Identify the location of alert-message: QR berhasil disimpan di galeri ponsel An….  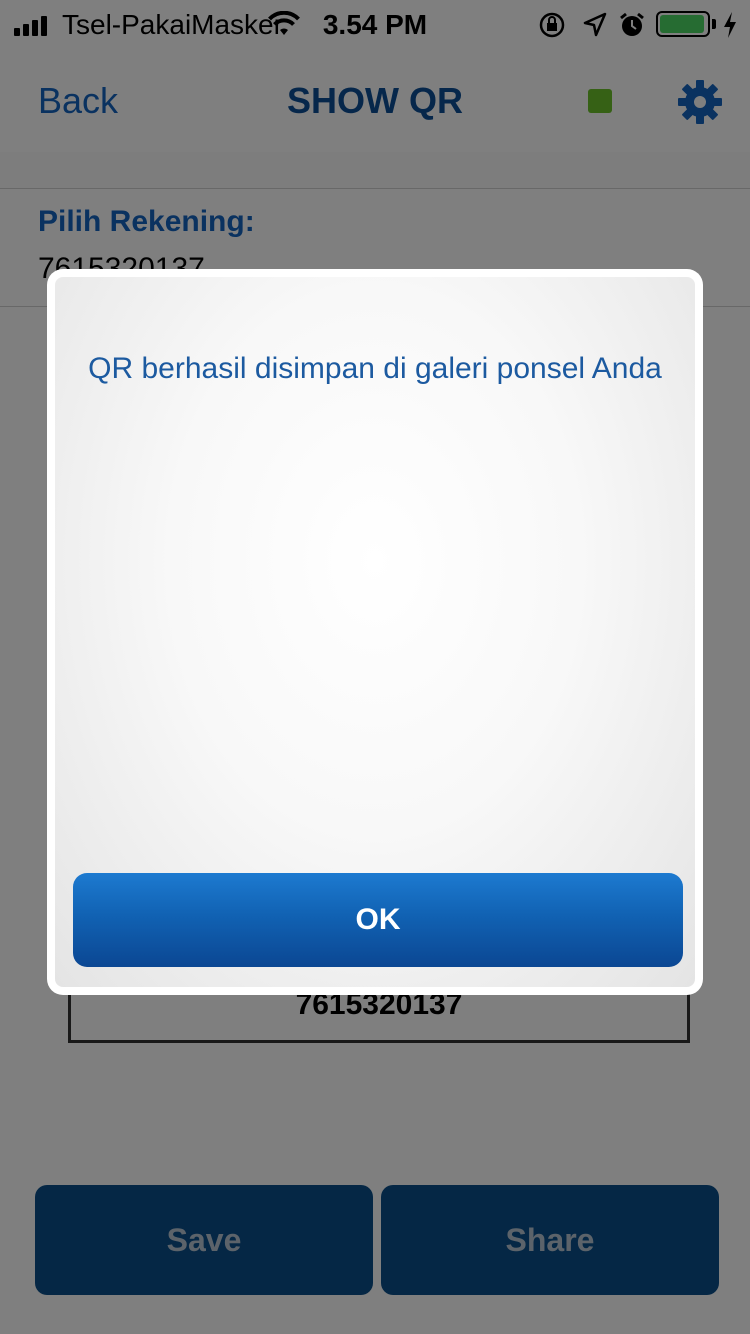
(375, 368).